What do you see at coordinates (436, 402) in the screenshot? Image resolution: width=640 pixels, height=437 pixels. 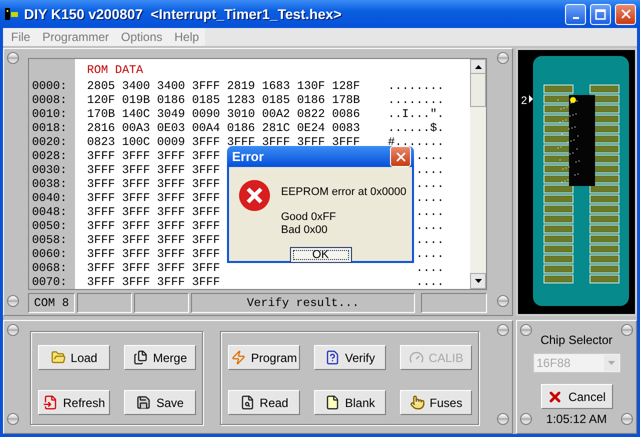 I see `toolbar-button: Fuses` at bounding box center [436, 402].